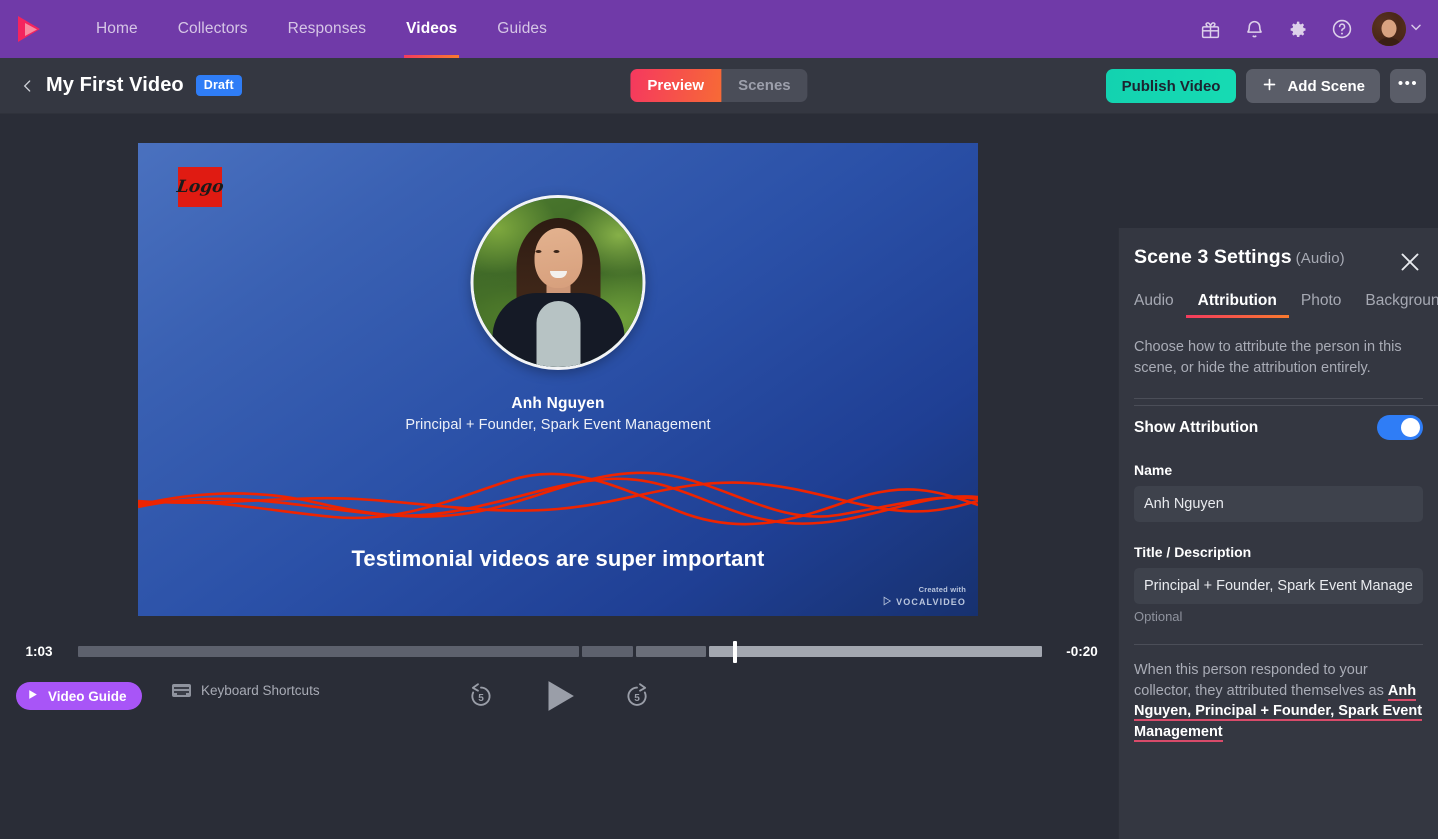 This screenshot has height=839, width=1438. What do you see at coordinates (1408, 86) in the screenshot?
I see `more-options-button: •••` at bounding box center [1408, 86].